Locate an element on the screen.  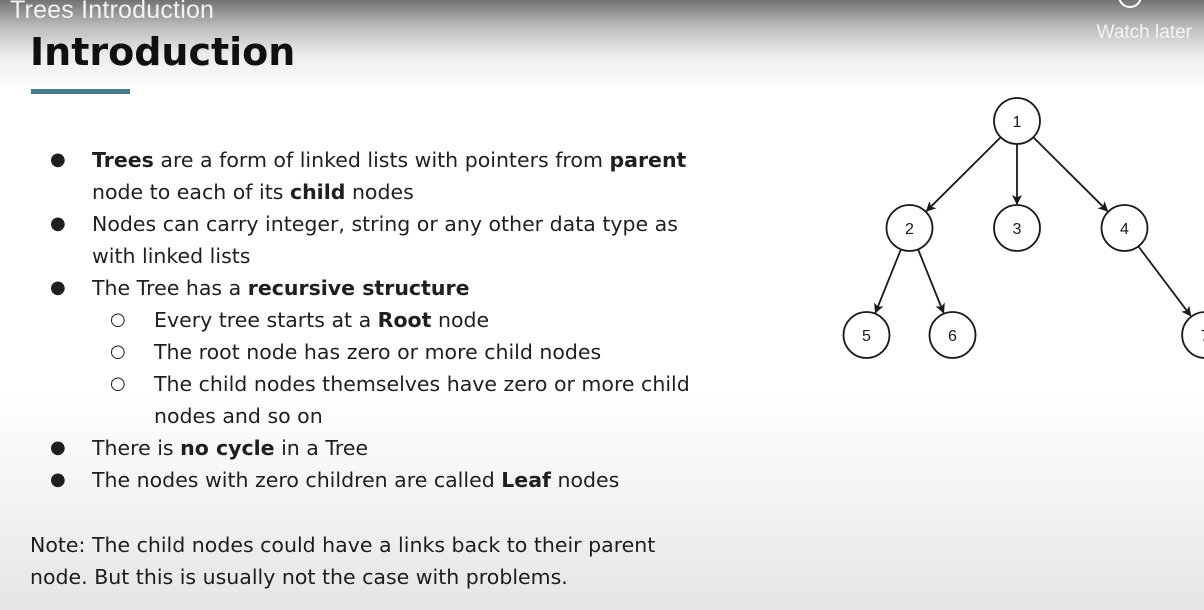
sub-bullet-item: ○ Every tree starts at a Root node is located at coordinates (380, 320).